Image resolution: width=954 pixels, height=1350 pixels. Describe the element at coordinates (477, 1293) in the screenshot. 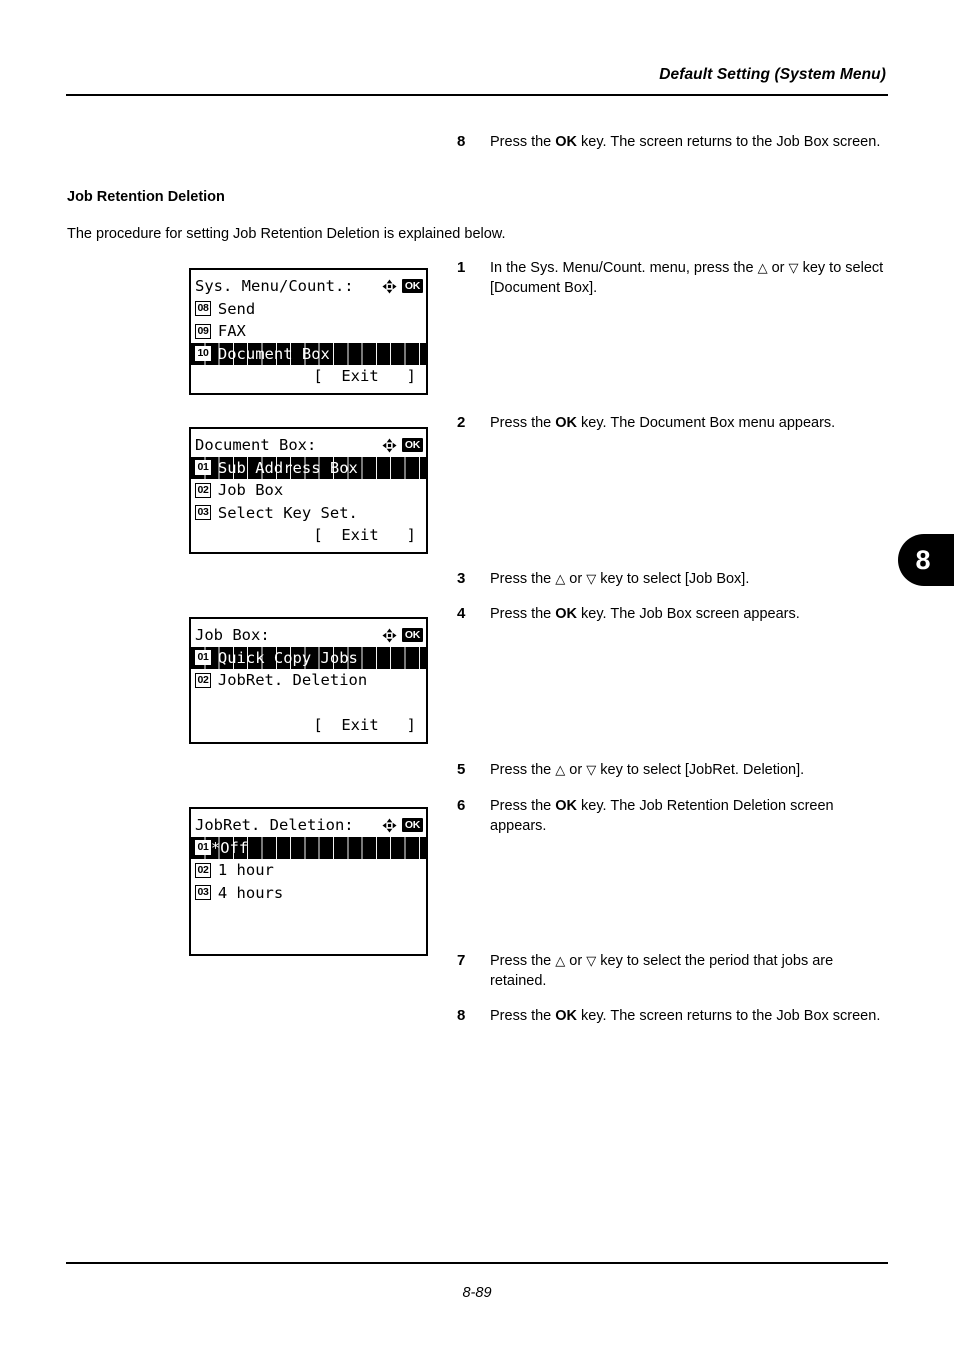

I see `page-number: 8-89` at that location.